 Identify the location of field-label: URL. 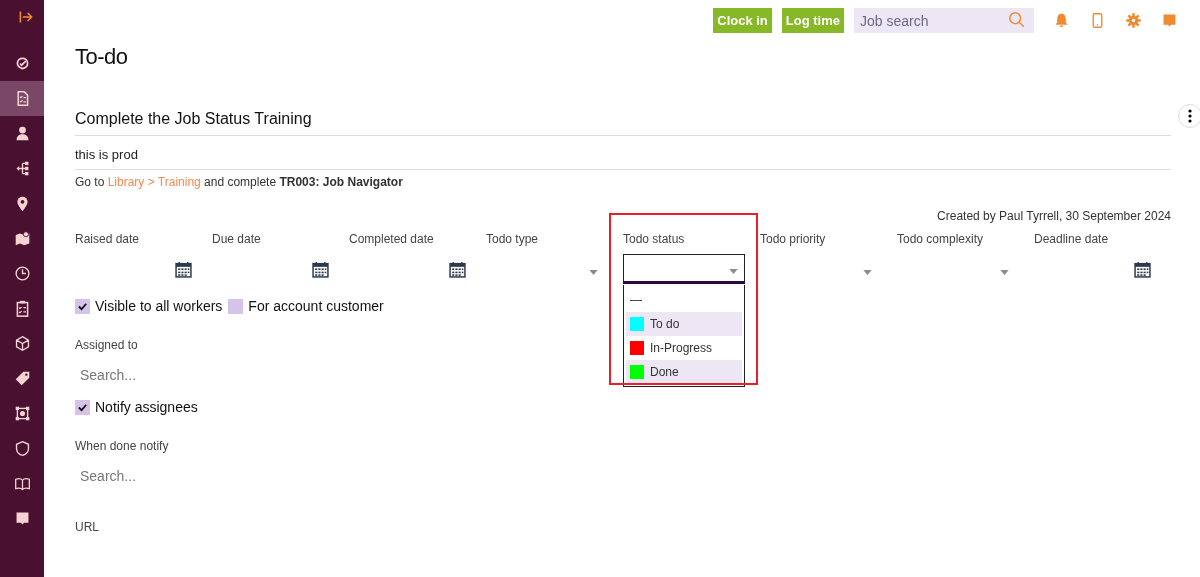
(87, 527).